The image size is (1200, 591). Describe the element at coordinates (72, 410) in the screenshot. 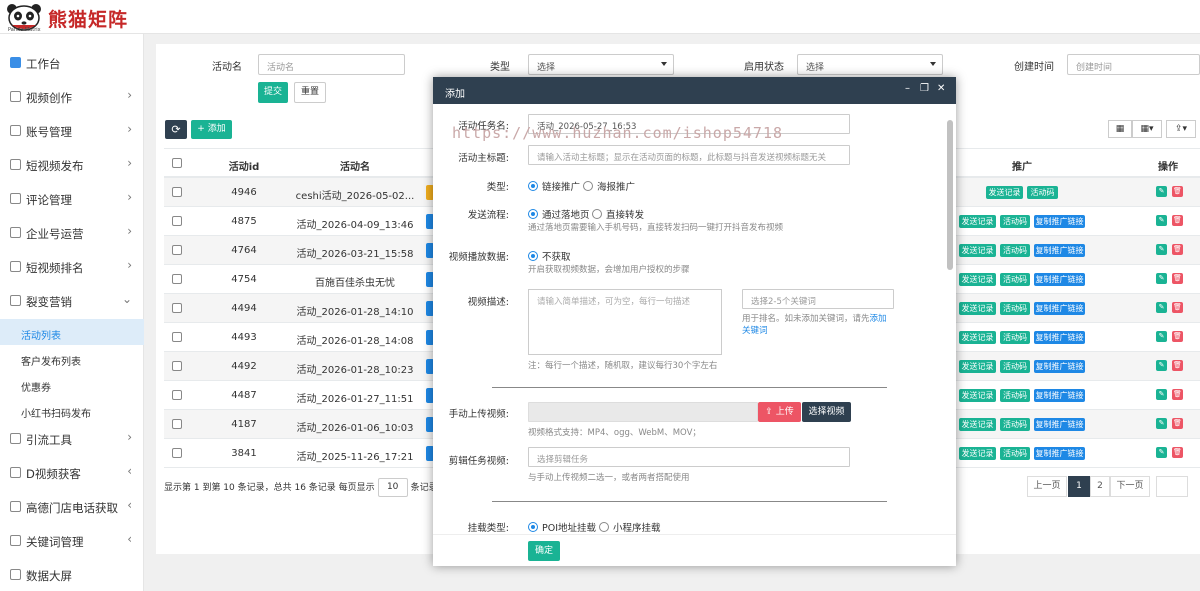

I see `sidebar-subitem-xhs: 小红书扫码发布` at that location.